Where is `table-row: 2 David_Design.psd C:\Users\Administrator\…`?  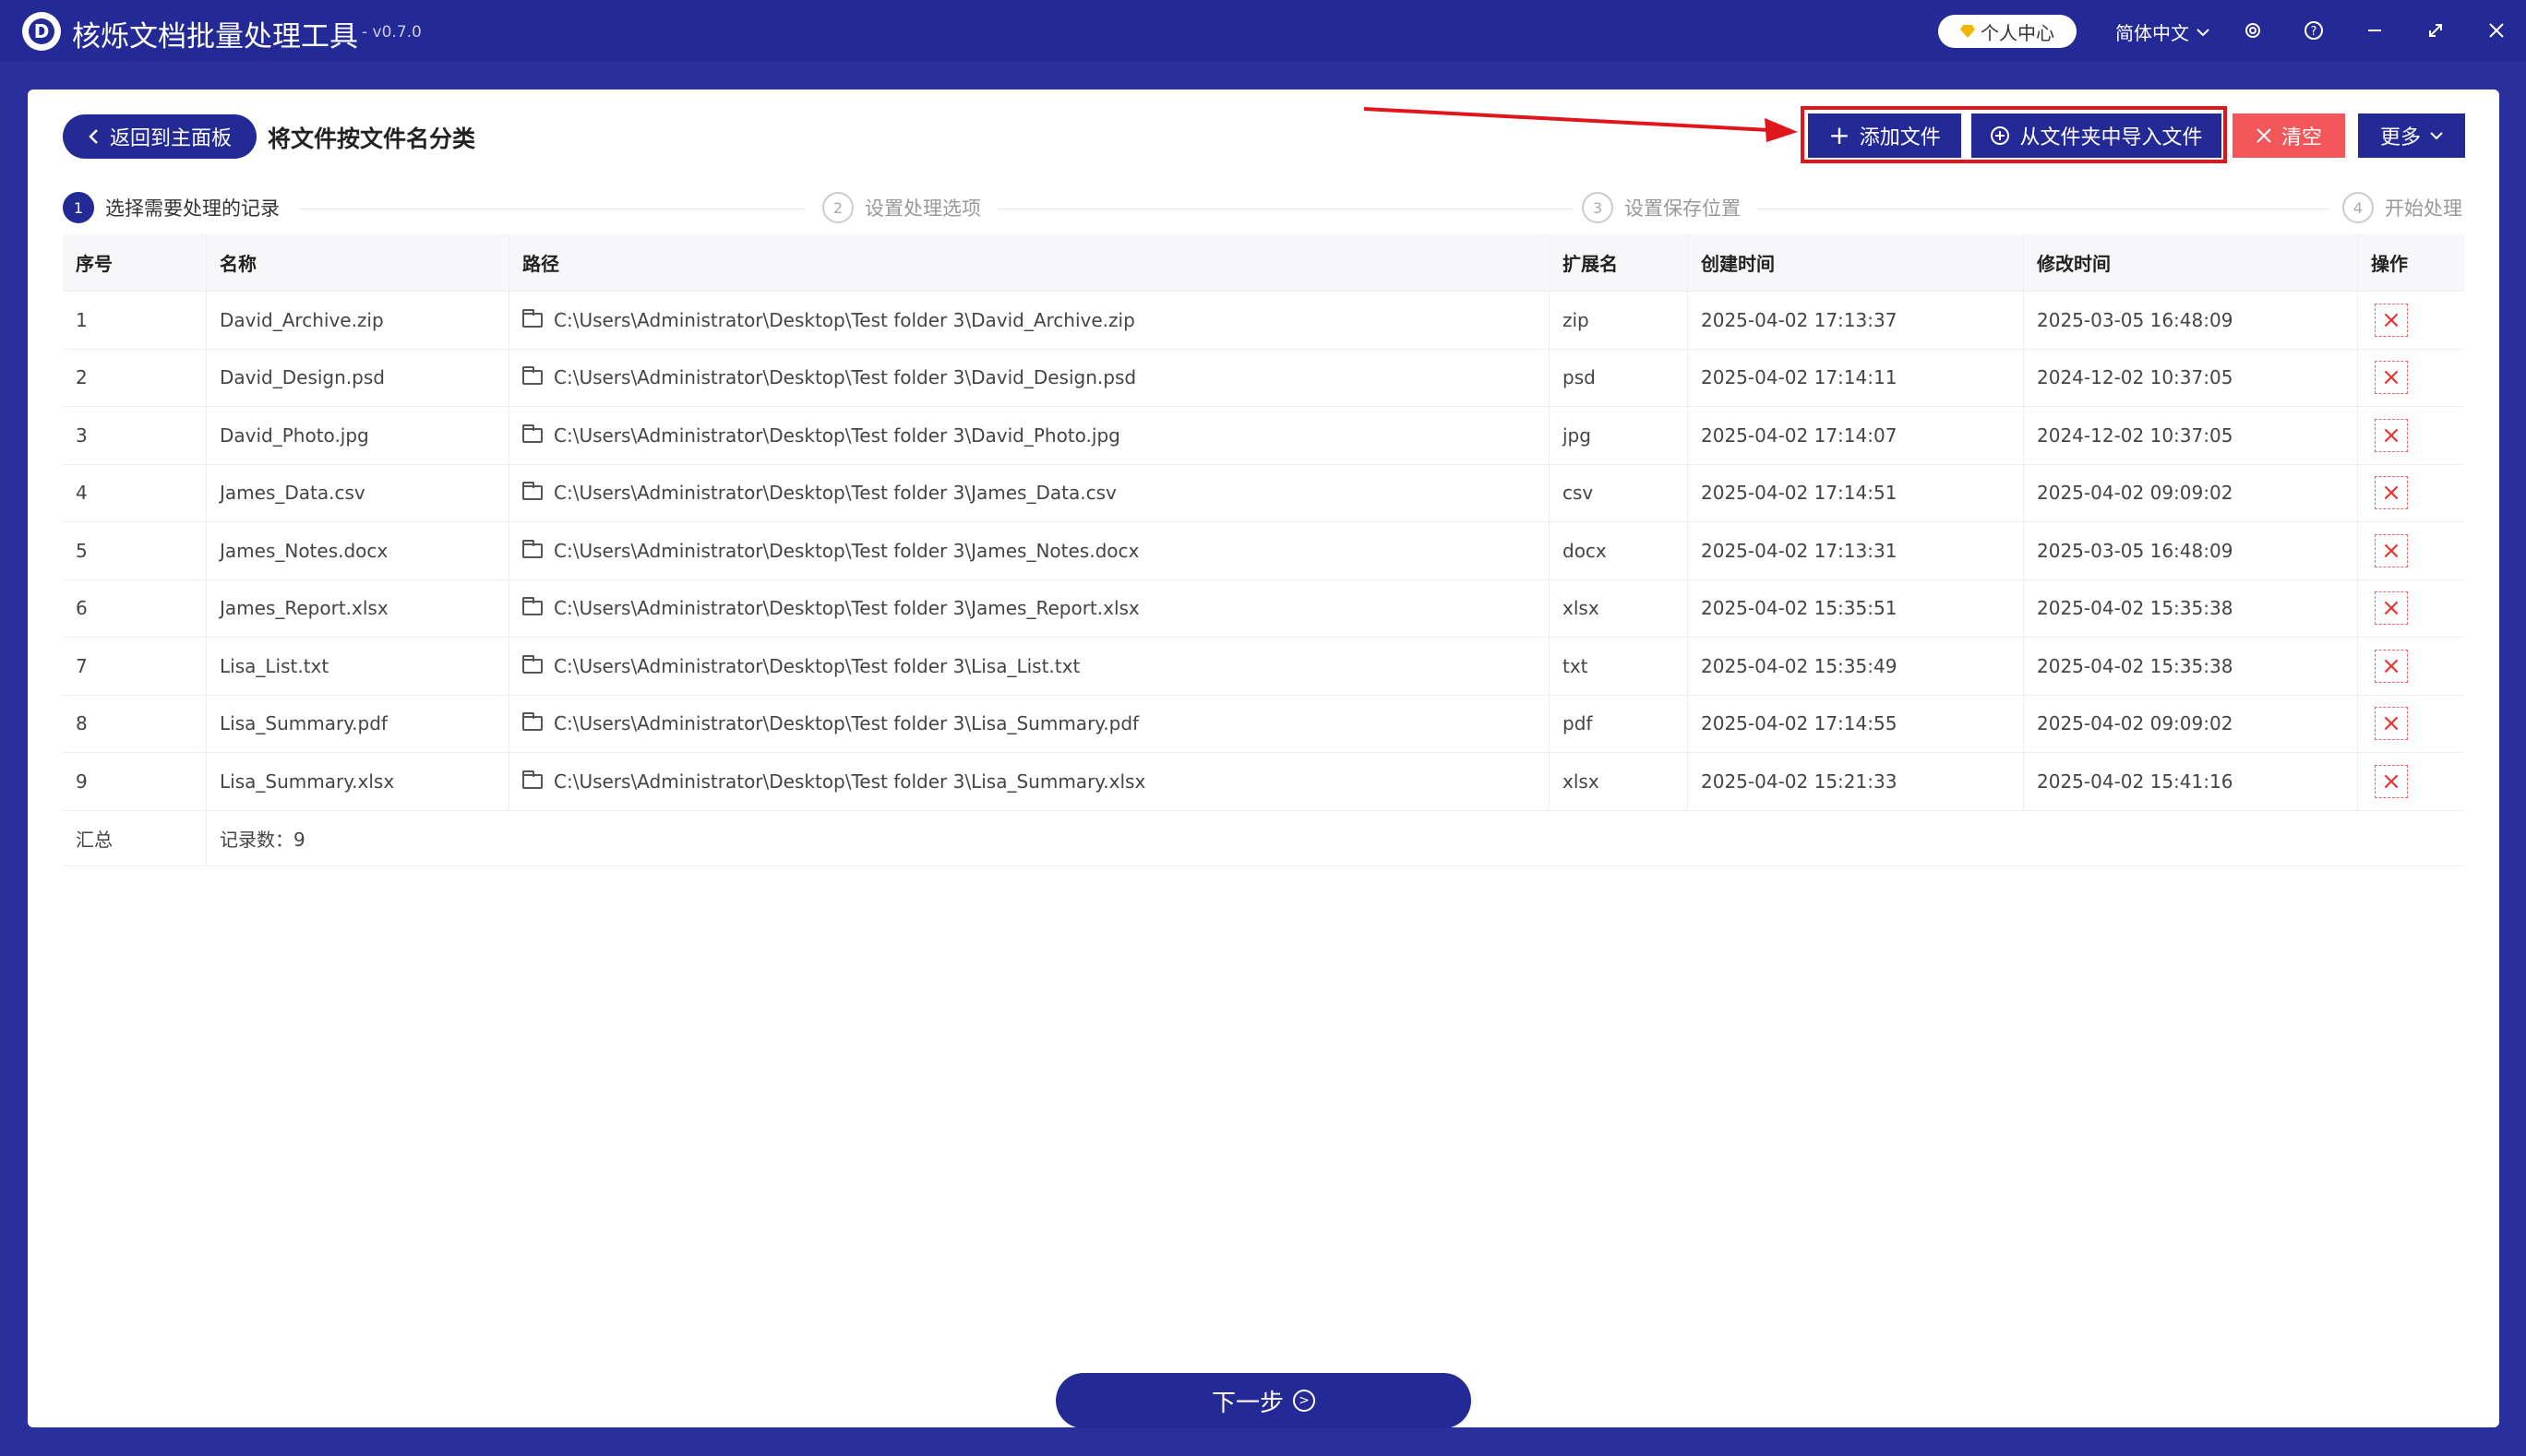 table-row: 2 David_Design.psd C:\Users\Administrator\… is located at coordinates (1263, 378).